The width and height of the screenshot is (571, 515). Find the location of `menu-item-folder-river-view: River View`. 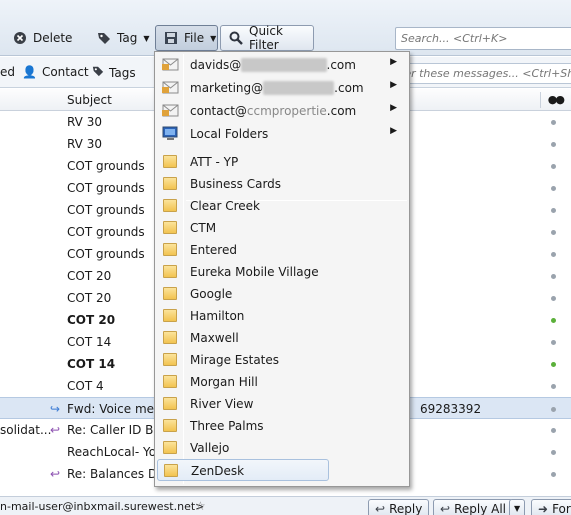

menu-item-folder-river-view: River View is located at coordinates (282, 404).